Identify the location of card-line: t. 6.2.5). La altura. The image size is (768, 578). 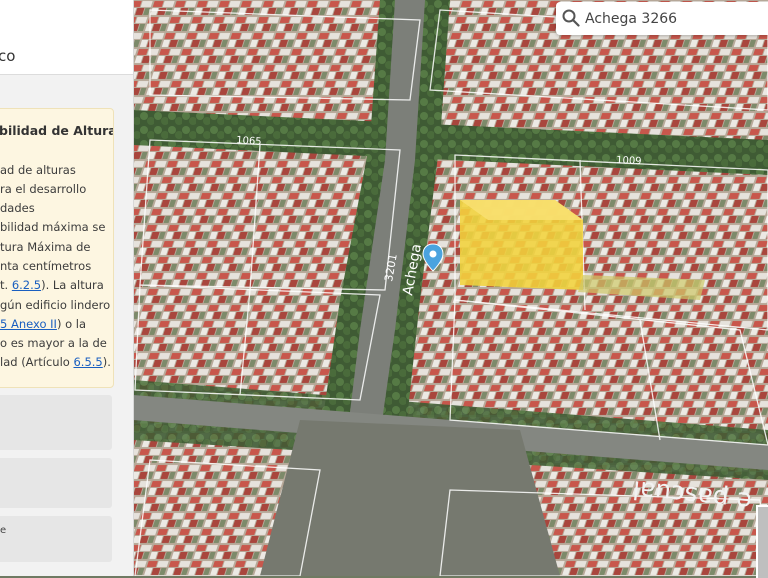
(52, 285).